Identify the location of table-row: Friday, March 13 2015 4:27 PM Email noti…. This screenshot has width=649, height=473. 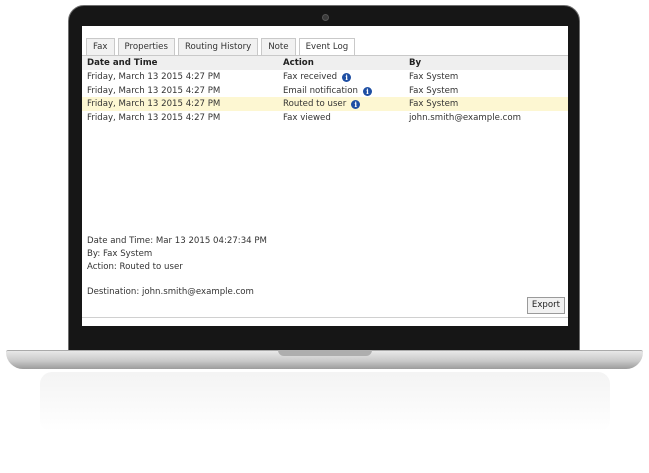
(325, 91).